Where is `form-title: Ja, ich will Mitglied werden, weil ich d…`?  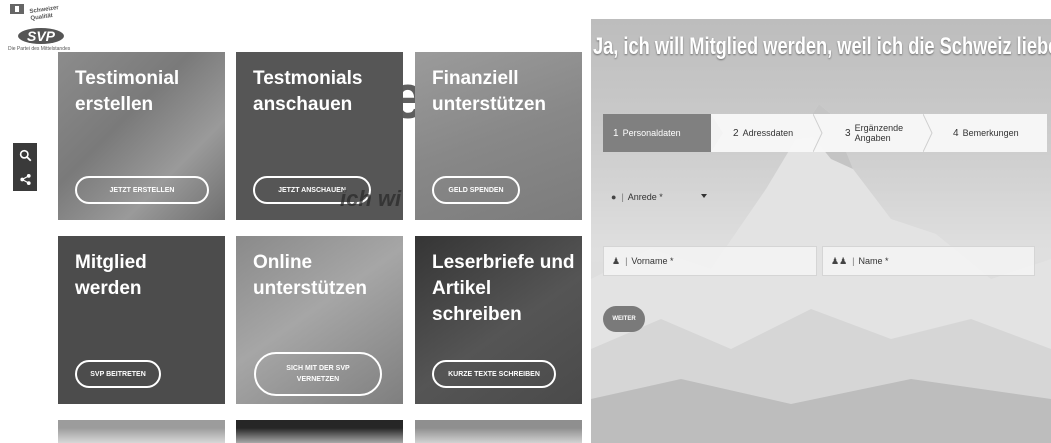 form-title: Ja, ich will Mitglied werden, weil ich d… is located at coordinates (822, 46).